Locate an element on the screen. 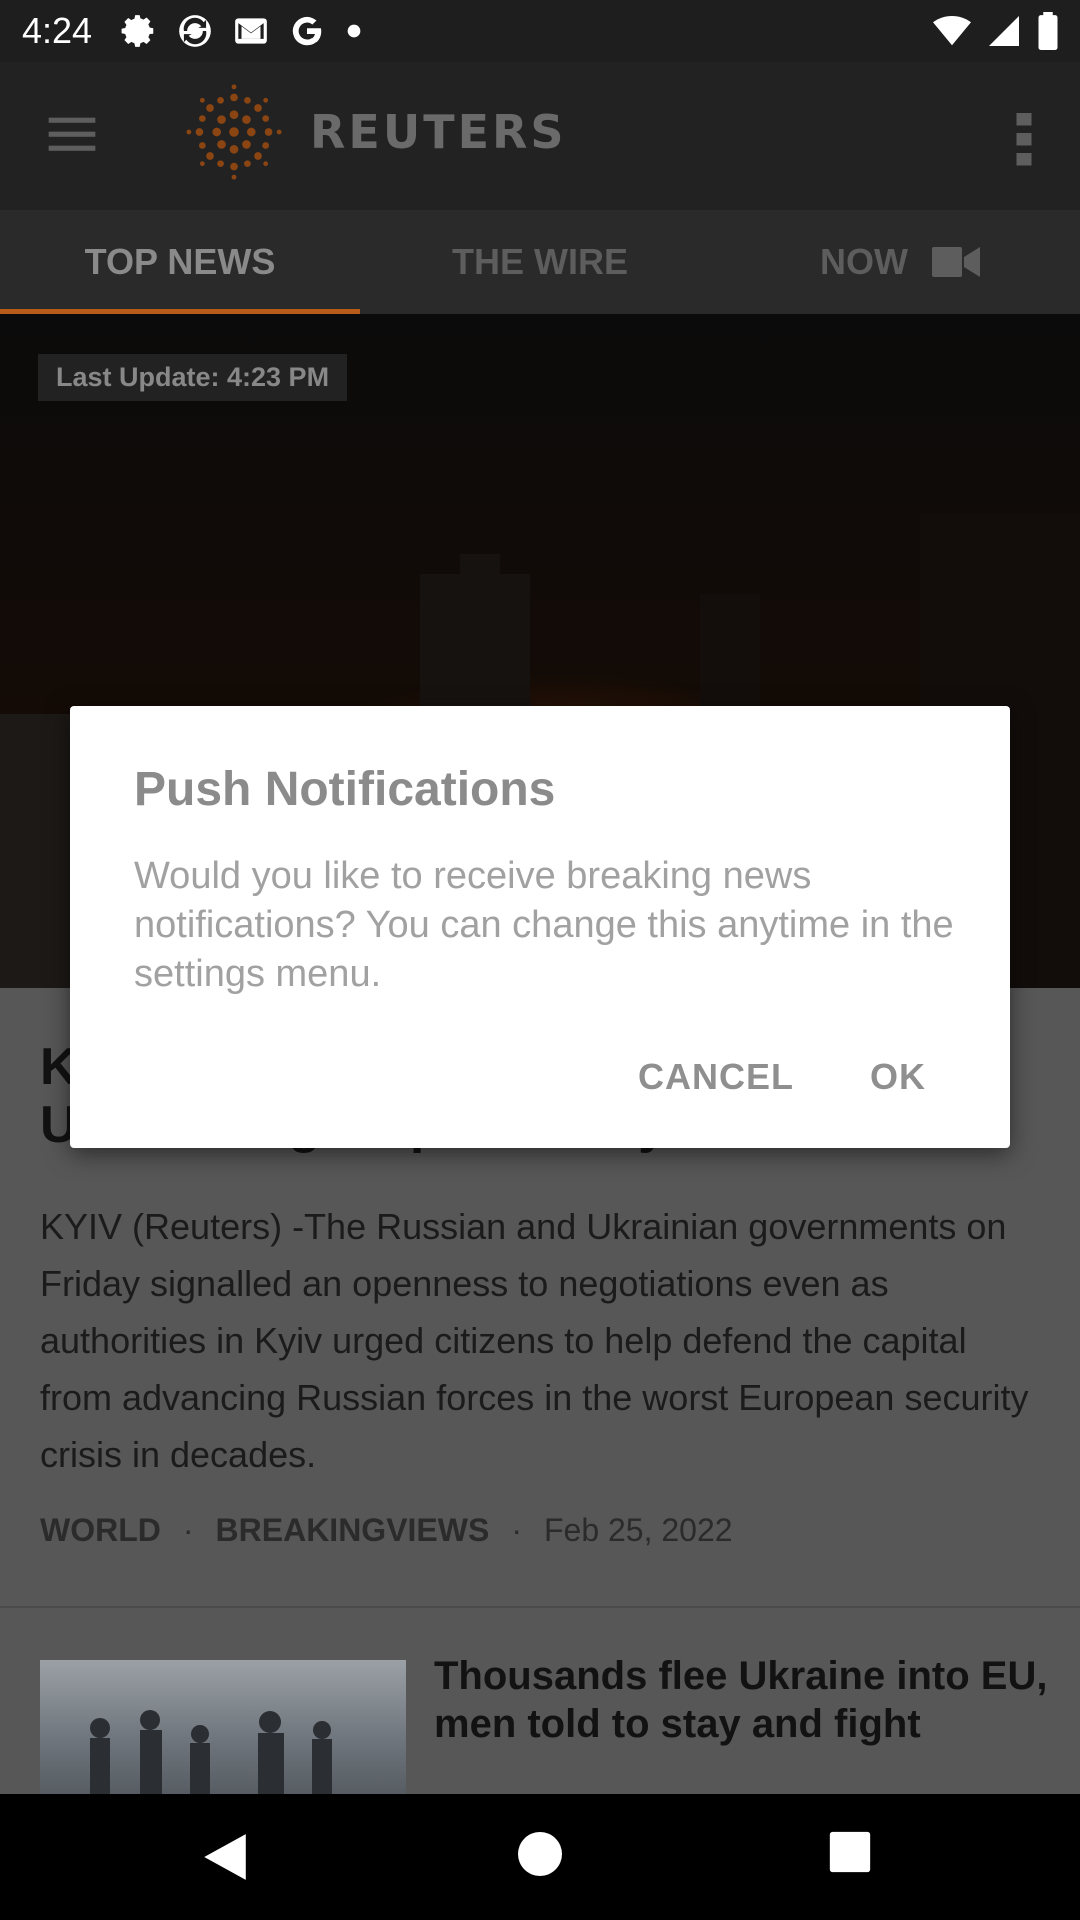 The width and height of the screenshot is (1080, 1920). ok-button: OK is located at coordinates (898, 1077).